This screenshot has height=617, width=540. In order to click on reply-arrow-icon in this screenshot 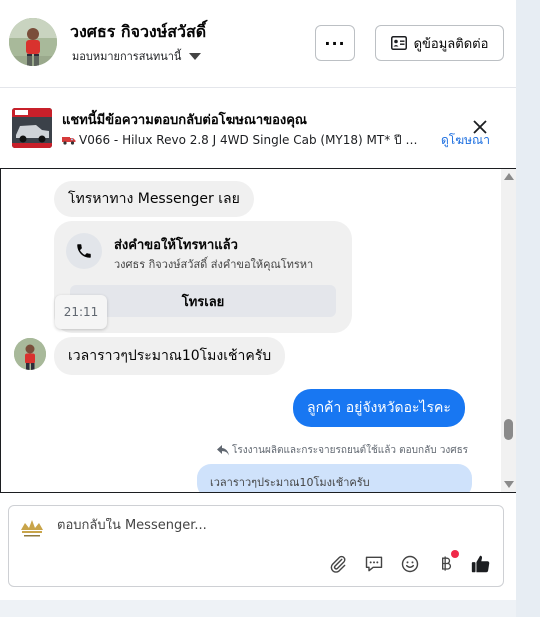, I will do `click(223, 450)`.